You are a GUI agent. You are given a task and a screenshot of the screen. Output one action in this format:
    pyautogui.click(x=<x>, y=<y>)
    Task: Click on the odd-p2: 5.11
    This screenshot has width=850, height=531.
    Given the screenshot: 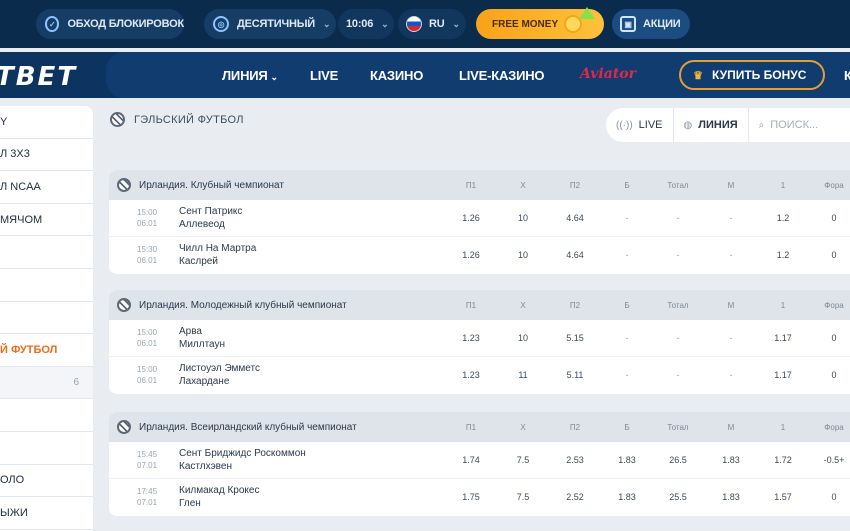 What is the action you would take?
    pyautogui.click(x=575, y=375)
    